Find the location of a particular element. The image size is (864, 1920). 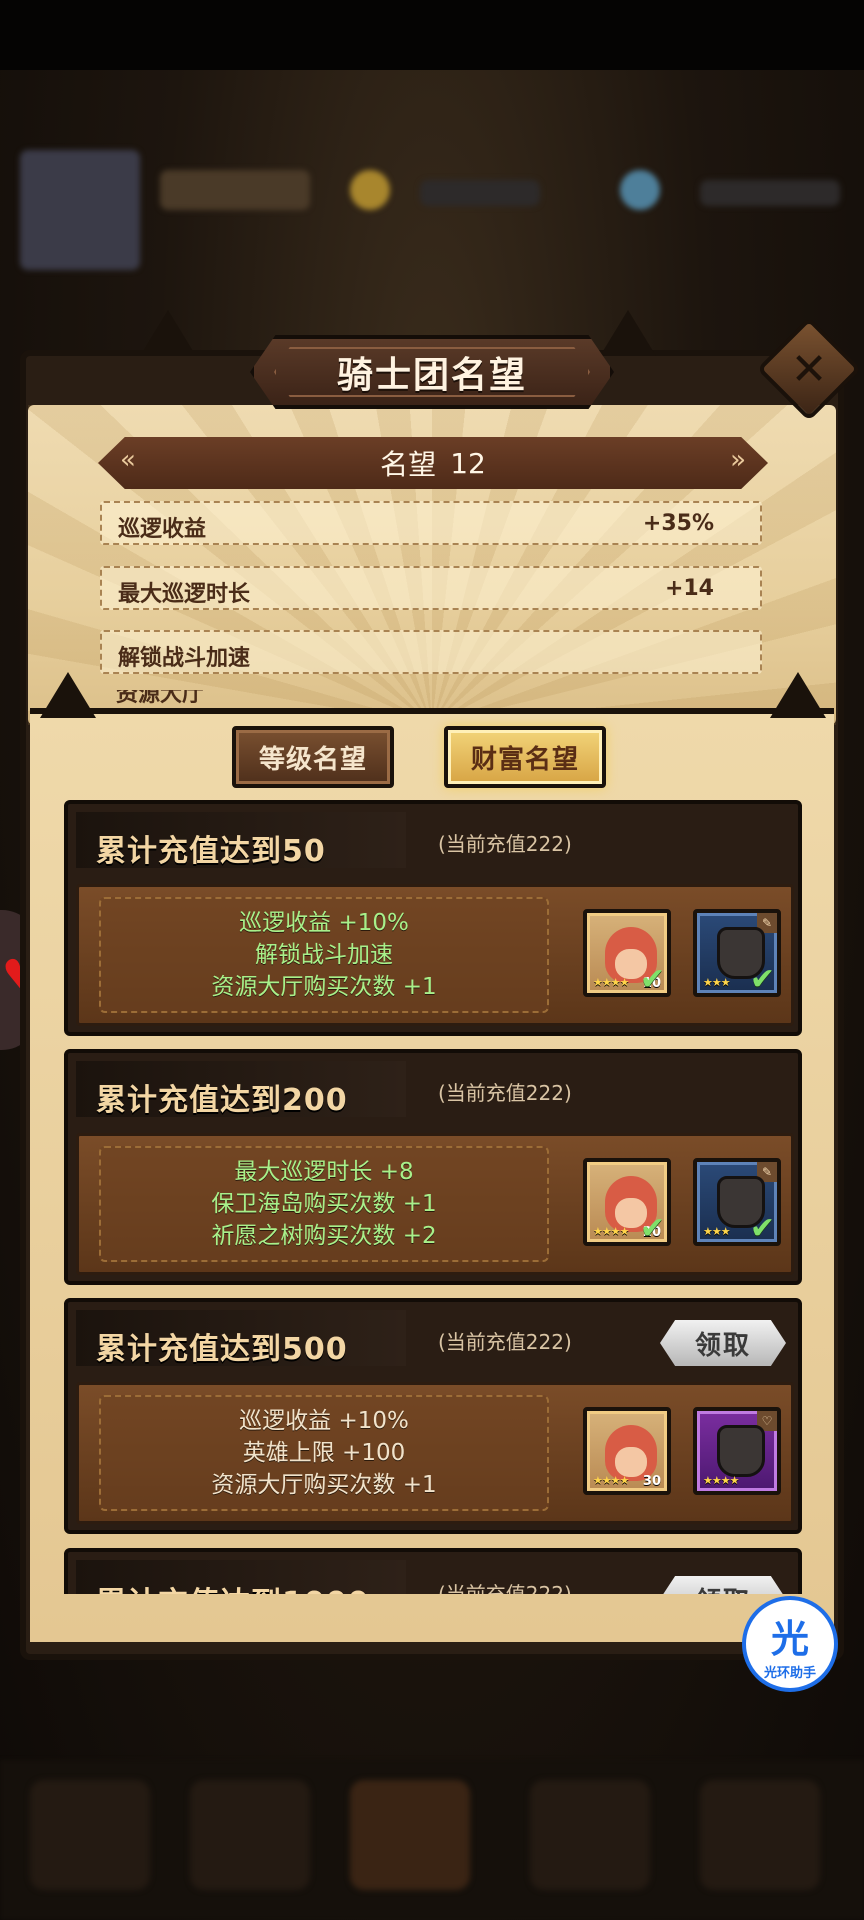

tab-level-reputation: 等级名望 is located at coordinates (313, 757).